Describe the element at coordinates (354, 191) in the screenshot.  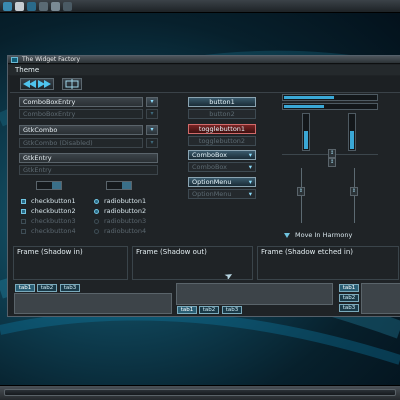
I see `vrule-right-handle: ⇕` at that location.